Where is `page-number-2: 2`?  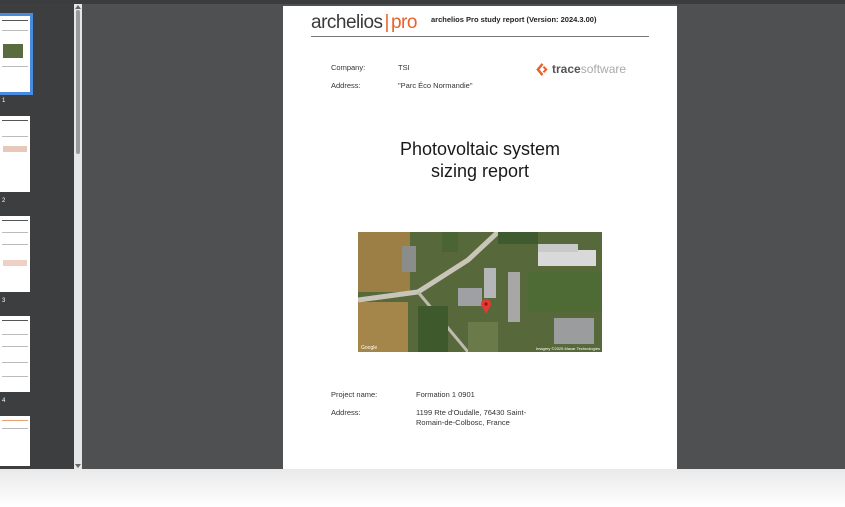
page-number-2: 2 is located at coordinates (4, 201).